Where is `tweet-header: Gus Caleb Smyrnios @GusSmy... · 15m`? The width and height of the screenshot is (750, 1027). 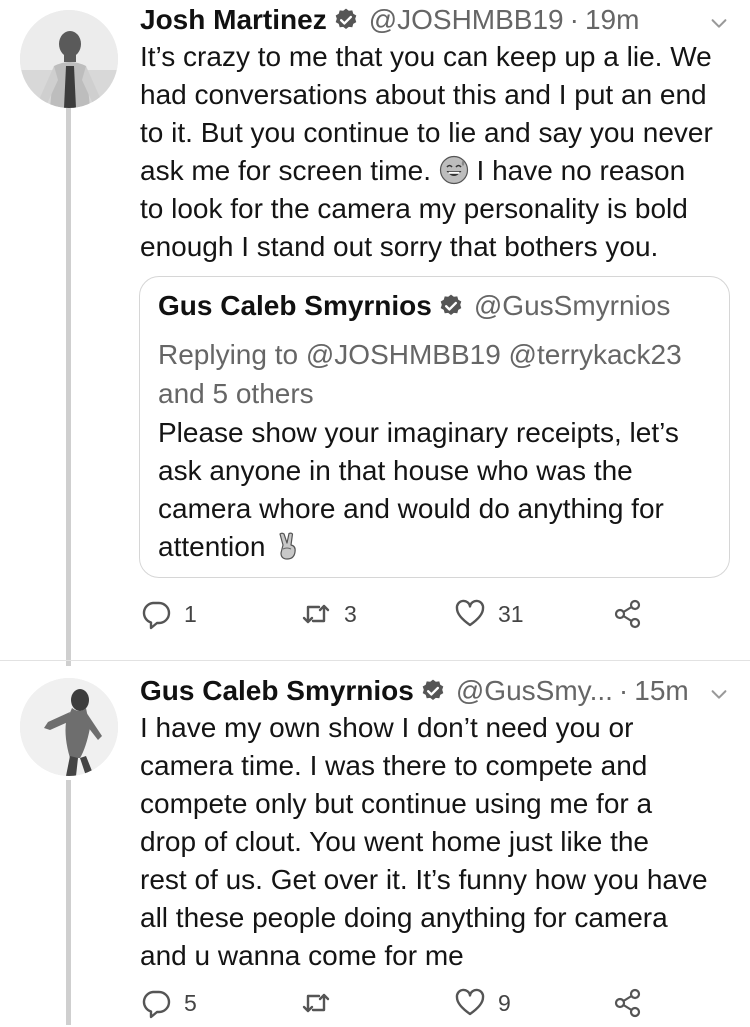
tweet-header: Gus Caleb Smyrnios @GusSmy... · 15m is located at coordinates (435, 691).